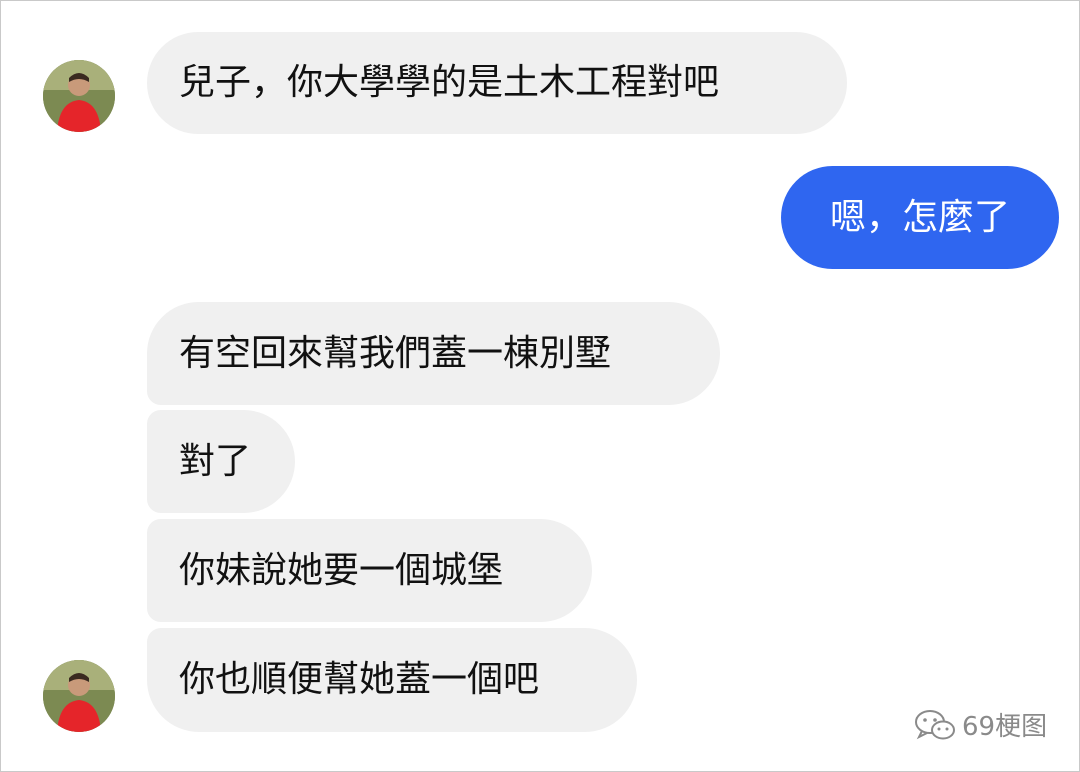 This screenshot has width=1080, height=772. What do you see at coordinates (449, 82) in the screenshot?
I see `message-text: 兒子，你大學學的是土木工程對吧` at bounding box center [449, 82].